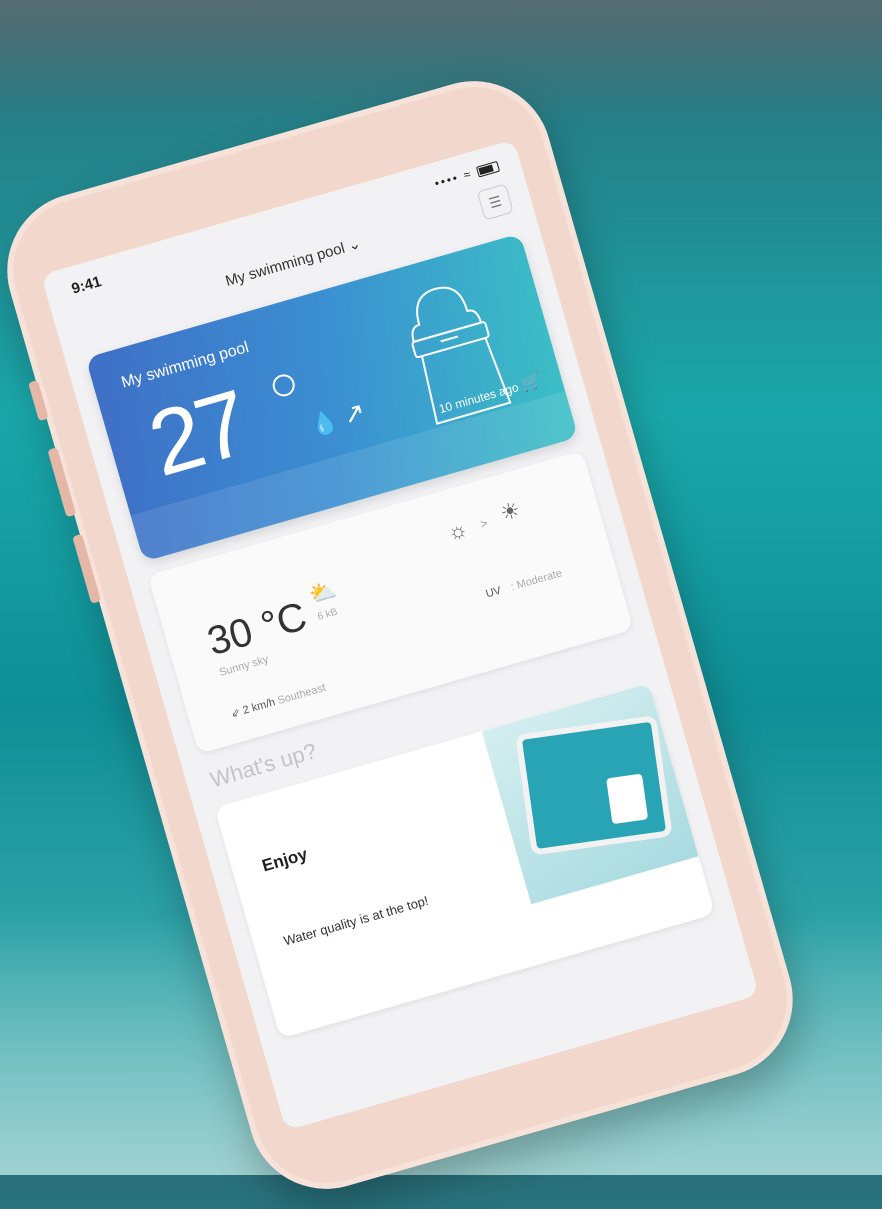  I want to click on wind-info: ⇙ 2 km/h Southeast, so click(278, 701).